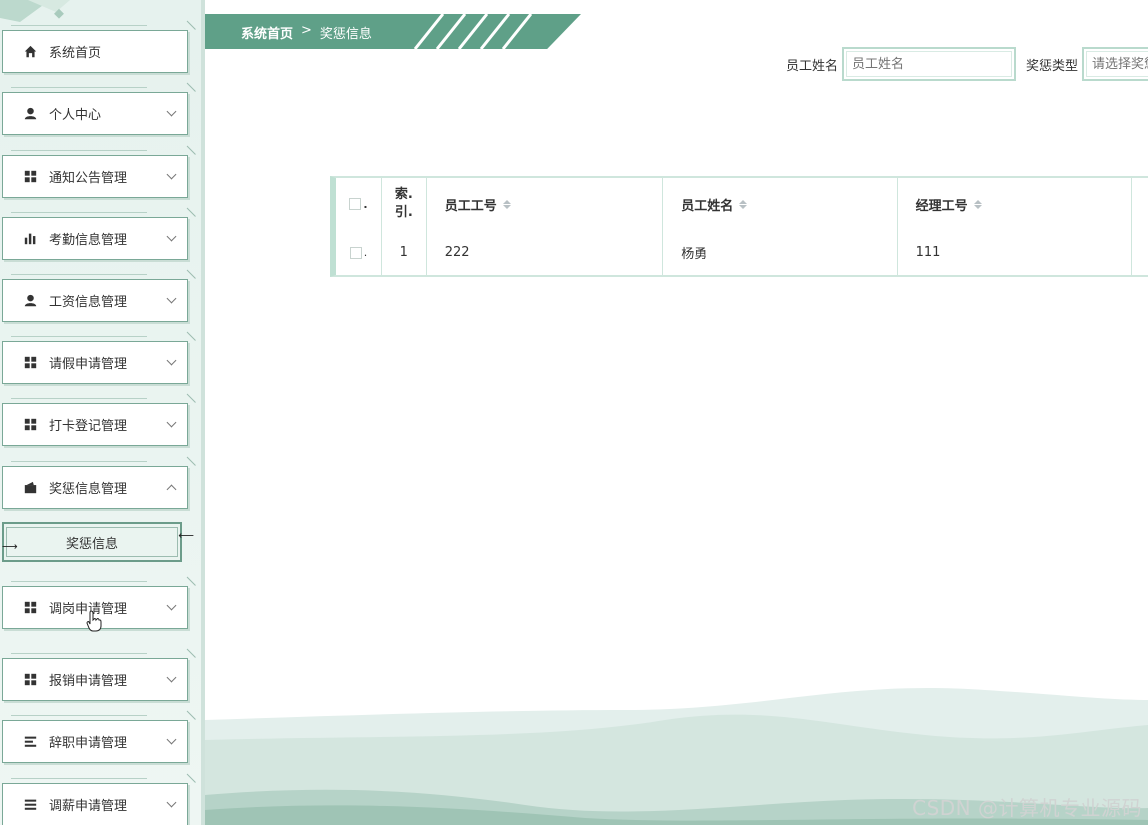 This screenshot has width=1148, height=825. Describe the element at coordinates (355, 204) in the screenshot. I see `select-all-checkbox` at that location.